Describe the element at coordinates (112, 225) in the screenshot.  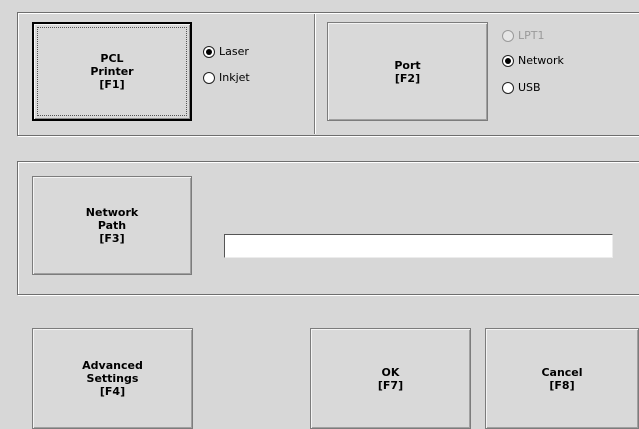
I see `network-path-button: Network Path [F3]` at that location.